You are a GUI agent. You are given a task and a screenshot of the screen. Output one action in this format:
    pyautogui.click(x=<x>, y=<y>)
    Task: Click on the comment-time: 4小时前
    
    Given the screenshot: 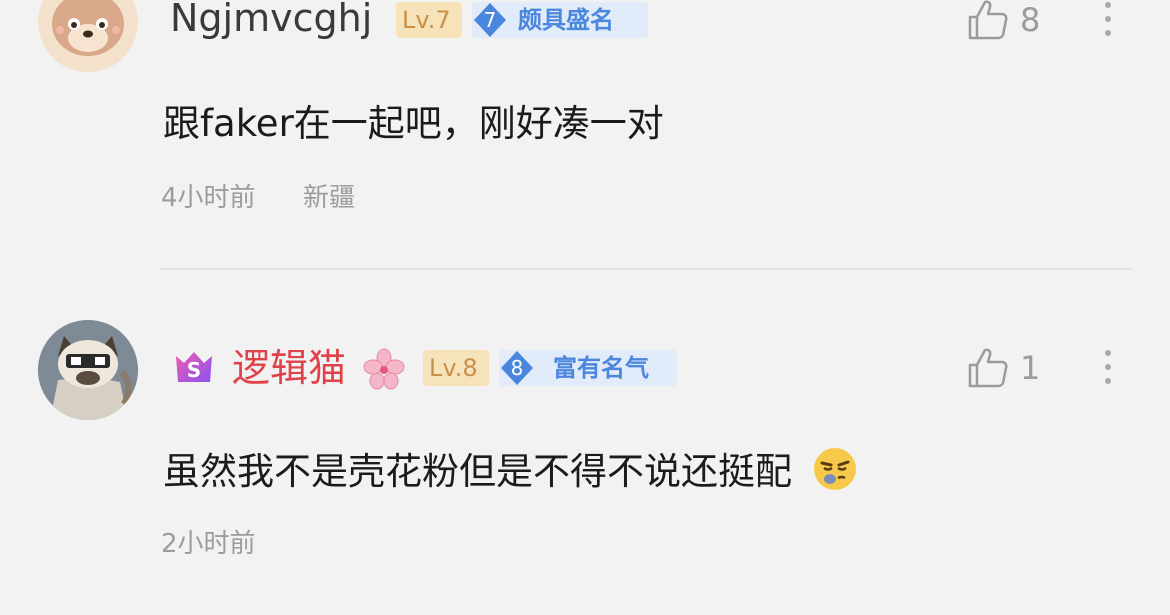 What is the action you would take?
    pyautogui.click(x=208, y=198)
    